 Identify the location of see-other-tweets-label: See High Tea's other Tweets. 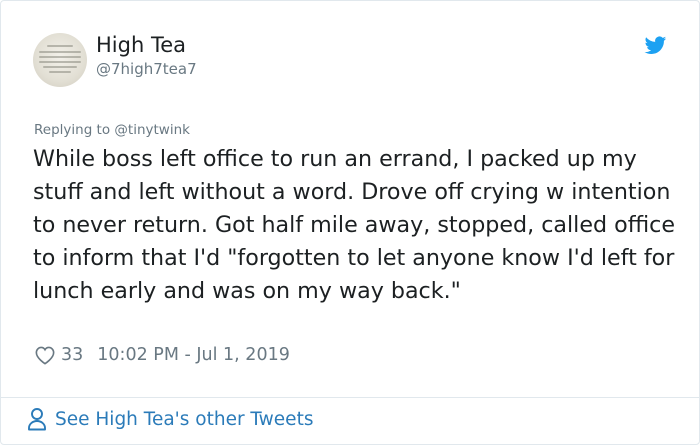
(184, 419).